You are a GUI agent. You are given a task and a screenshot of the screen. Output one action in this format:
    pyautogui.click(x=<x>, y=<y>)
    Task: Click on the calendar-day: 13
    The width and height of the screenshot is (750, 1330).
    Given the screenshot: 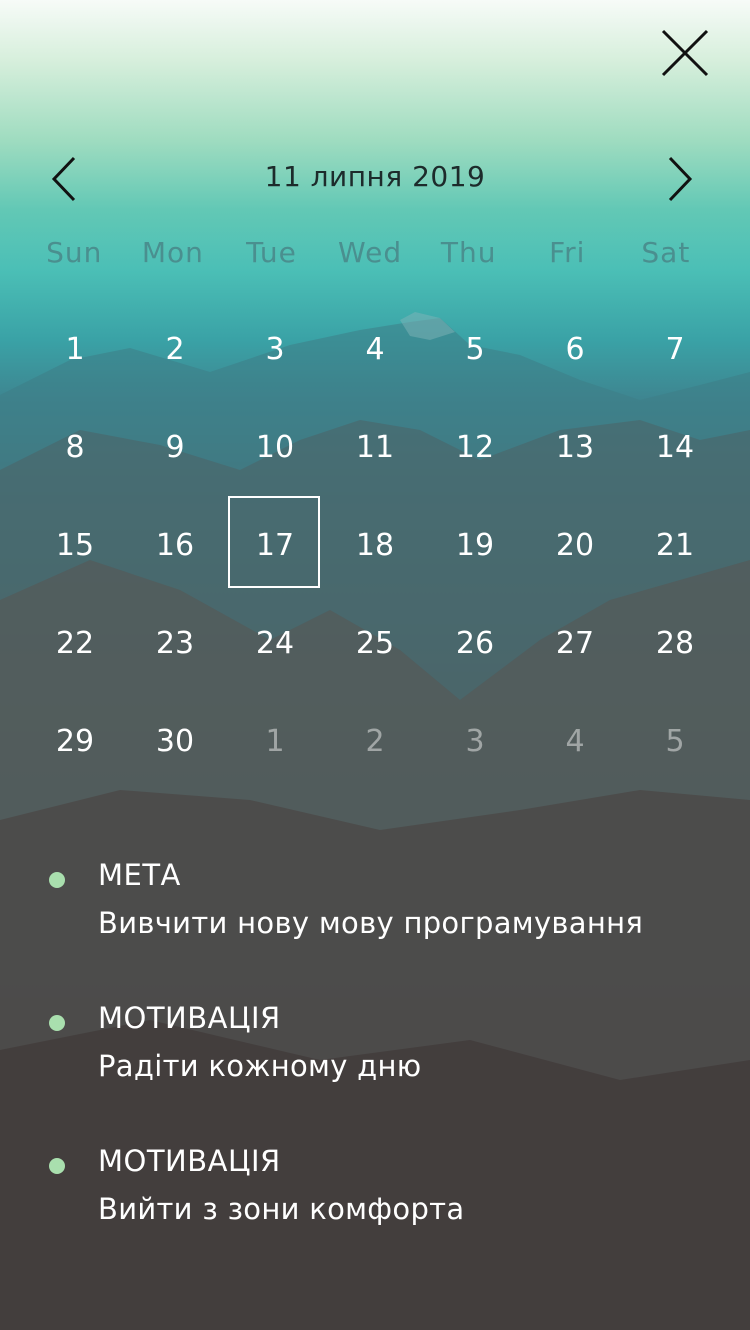 What is the action you would take?
    pyautogui.click(x=575, y=447)
    